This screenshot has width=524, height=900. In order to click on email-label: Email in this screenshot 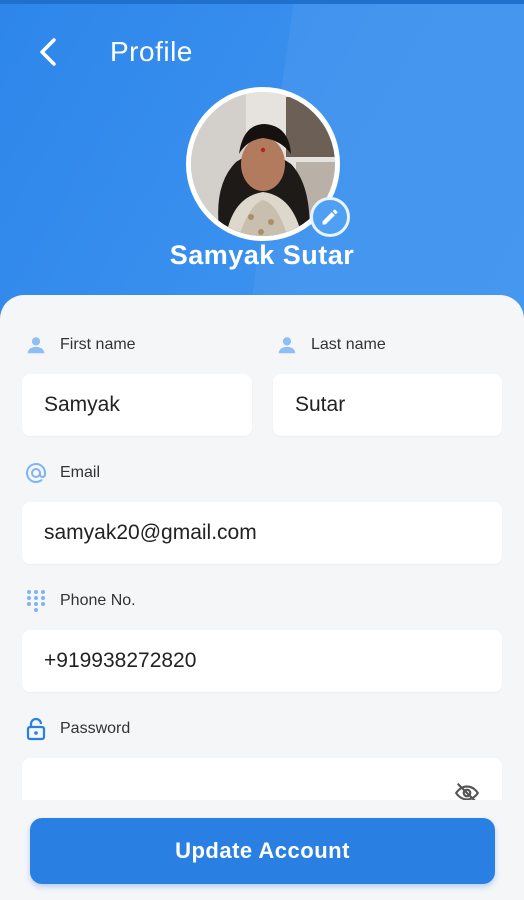, I will do `click(80, 472)`.